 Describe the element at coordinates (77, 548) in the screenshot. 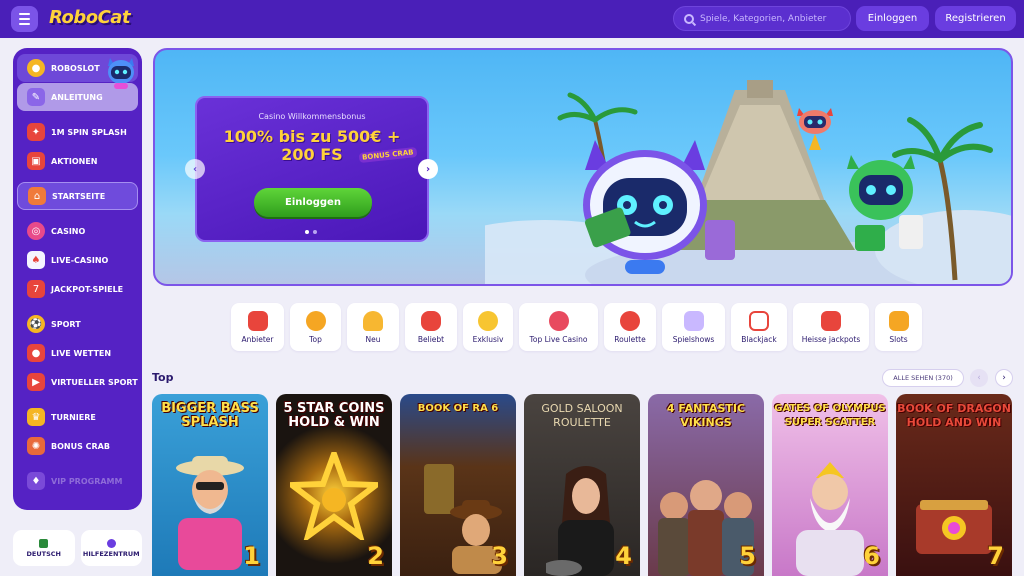

I see `sidebar-footer: DEUTSCH HILFEZENTRUM` at that location.